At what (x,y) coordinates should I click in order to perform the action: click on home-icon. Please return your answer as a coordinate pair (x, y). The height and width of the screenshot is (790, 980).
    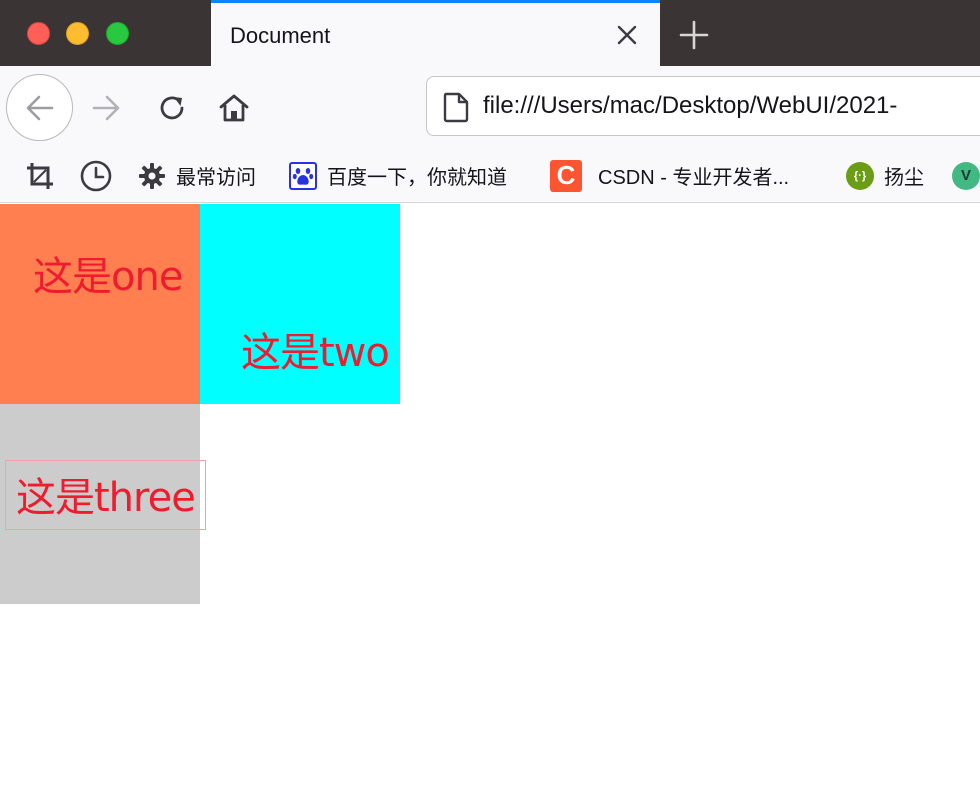
    Looking at the image, I should click on (234, 108).